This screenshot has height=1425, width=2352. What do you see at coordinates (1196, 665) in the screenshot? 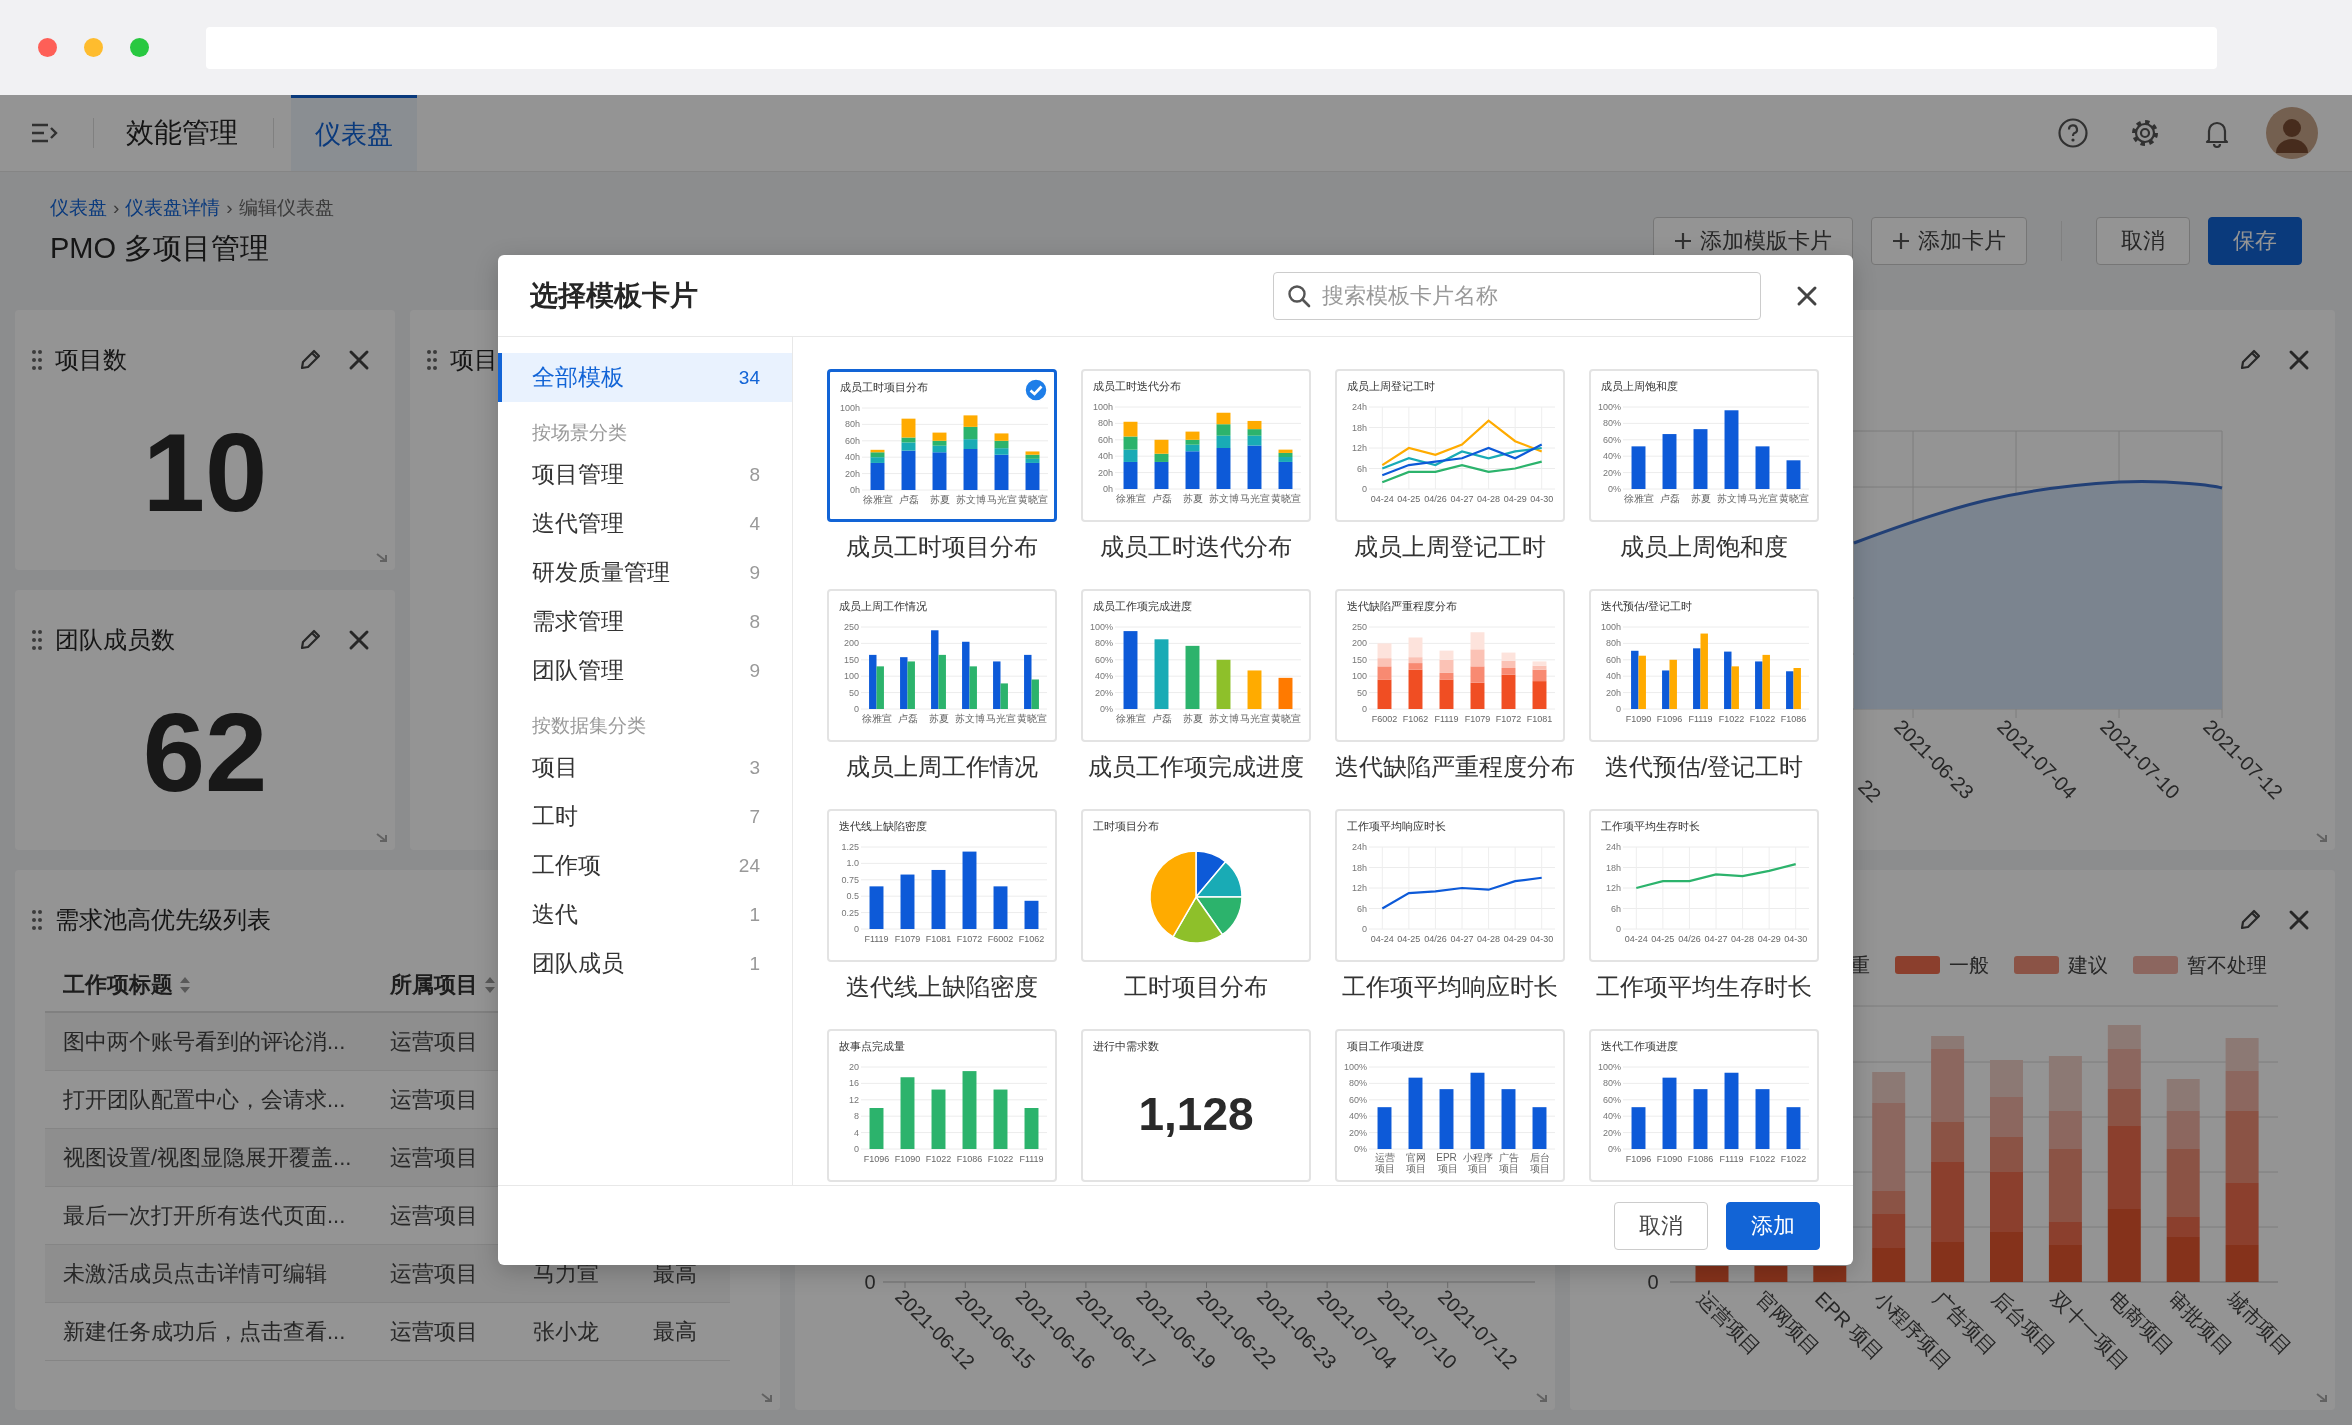
I see `template-thumbnail: 成员工作项完成进度 100% 80% 60% 40% 20% 0% 徐雅宣 卢磊 苏夏 苏文博马光宣黄晓宣` at bounding box center [1196, 665].